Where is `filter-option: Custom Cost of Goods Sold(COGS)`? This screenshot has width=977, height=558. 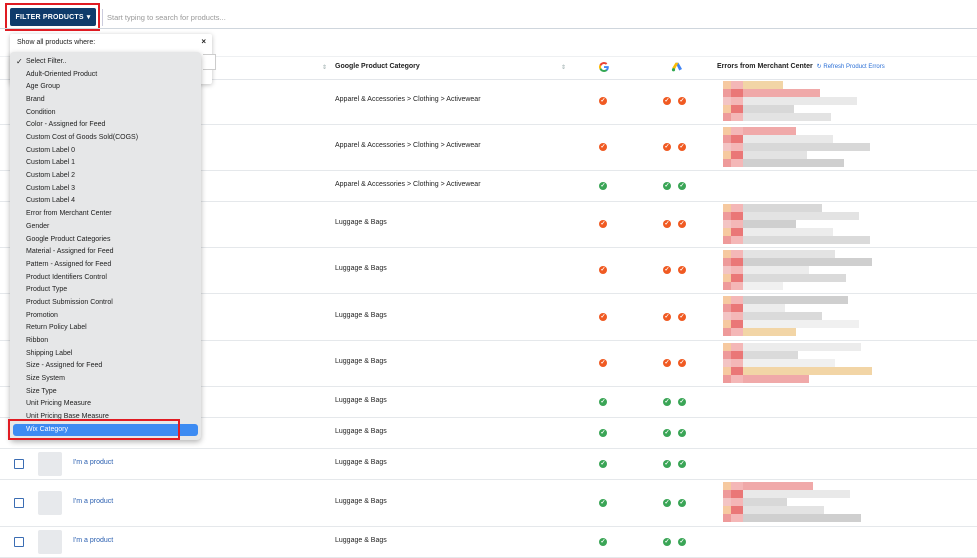
filter-option: Custom Cost of Goods Sold(COGS) is located at coordinates (105, 138).